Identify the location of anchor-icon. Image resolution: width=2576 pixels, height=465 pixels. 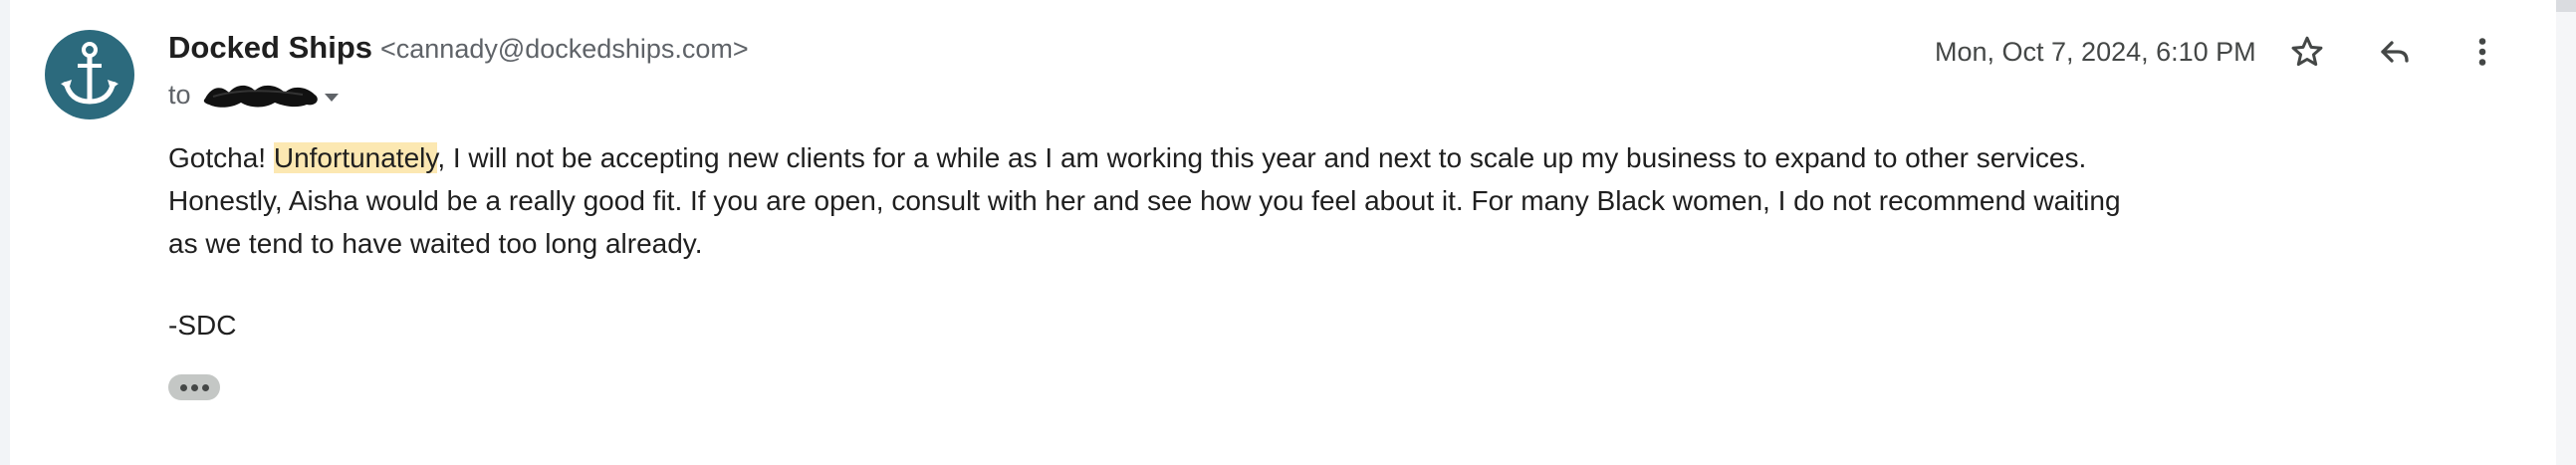
(89, 74).